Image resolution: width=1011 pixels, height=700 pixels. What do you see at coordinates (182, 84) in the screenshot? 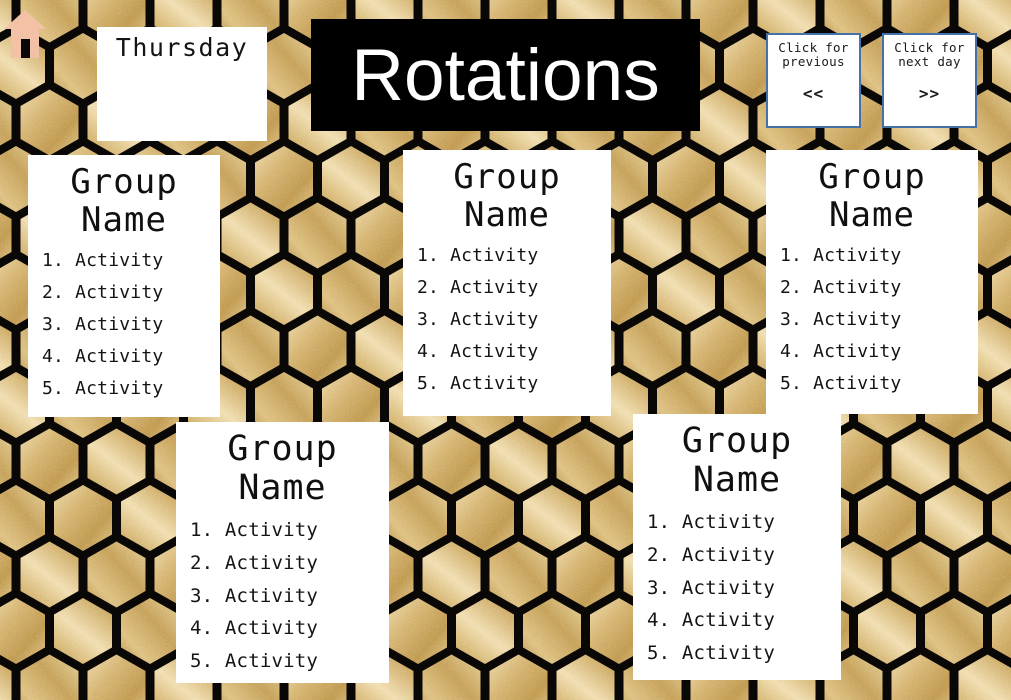
I see `day-name-box: Thursday` at bounding box center [182, 84].